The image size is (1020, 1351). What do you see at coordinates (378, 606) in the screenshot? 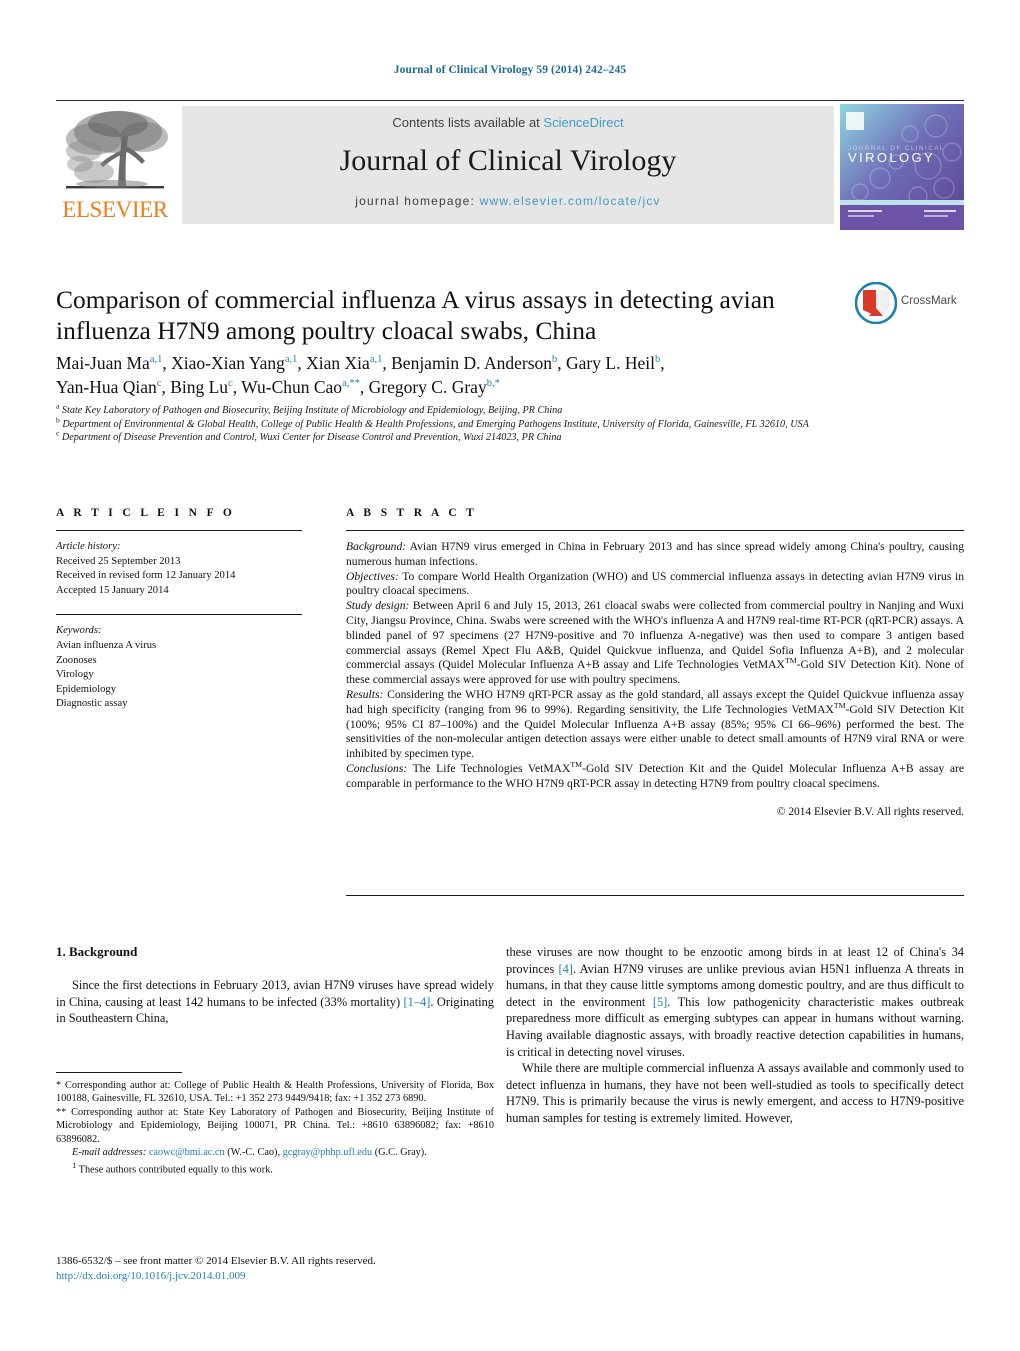
I see `abstract-study-design-label: Study design:` at bounding box center [378, 606].